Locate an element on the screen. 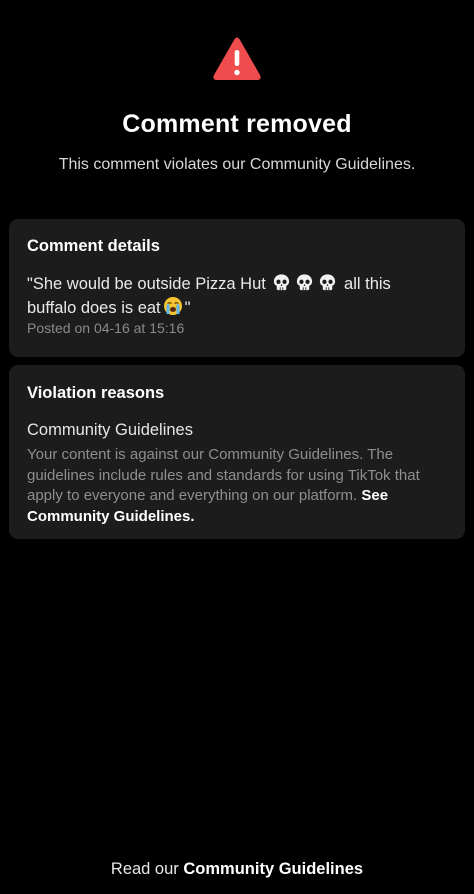 The width and height of the screenshot is (474, 894). warning-icon-container is located at coordinates (237, 59).